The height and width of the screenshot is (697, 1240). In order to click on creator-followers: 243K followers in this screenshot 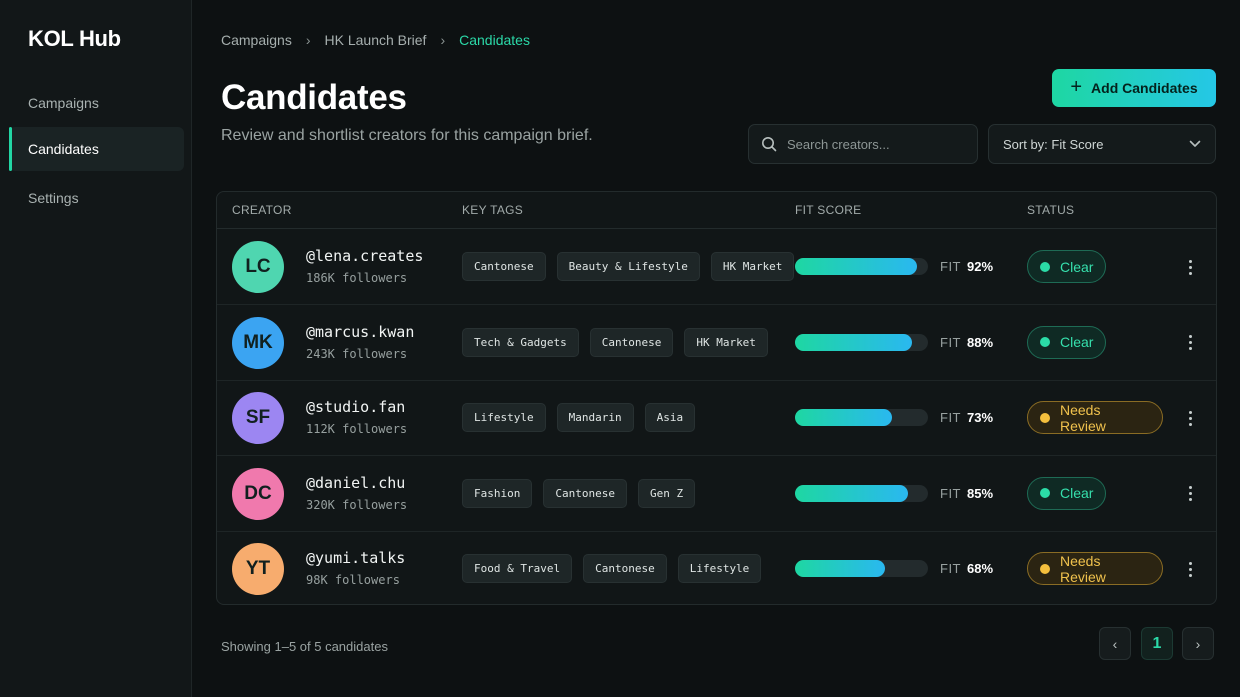, I will do `click(357, 353)`.